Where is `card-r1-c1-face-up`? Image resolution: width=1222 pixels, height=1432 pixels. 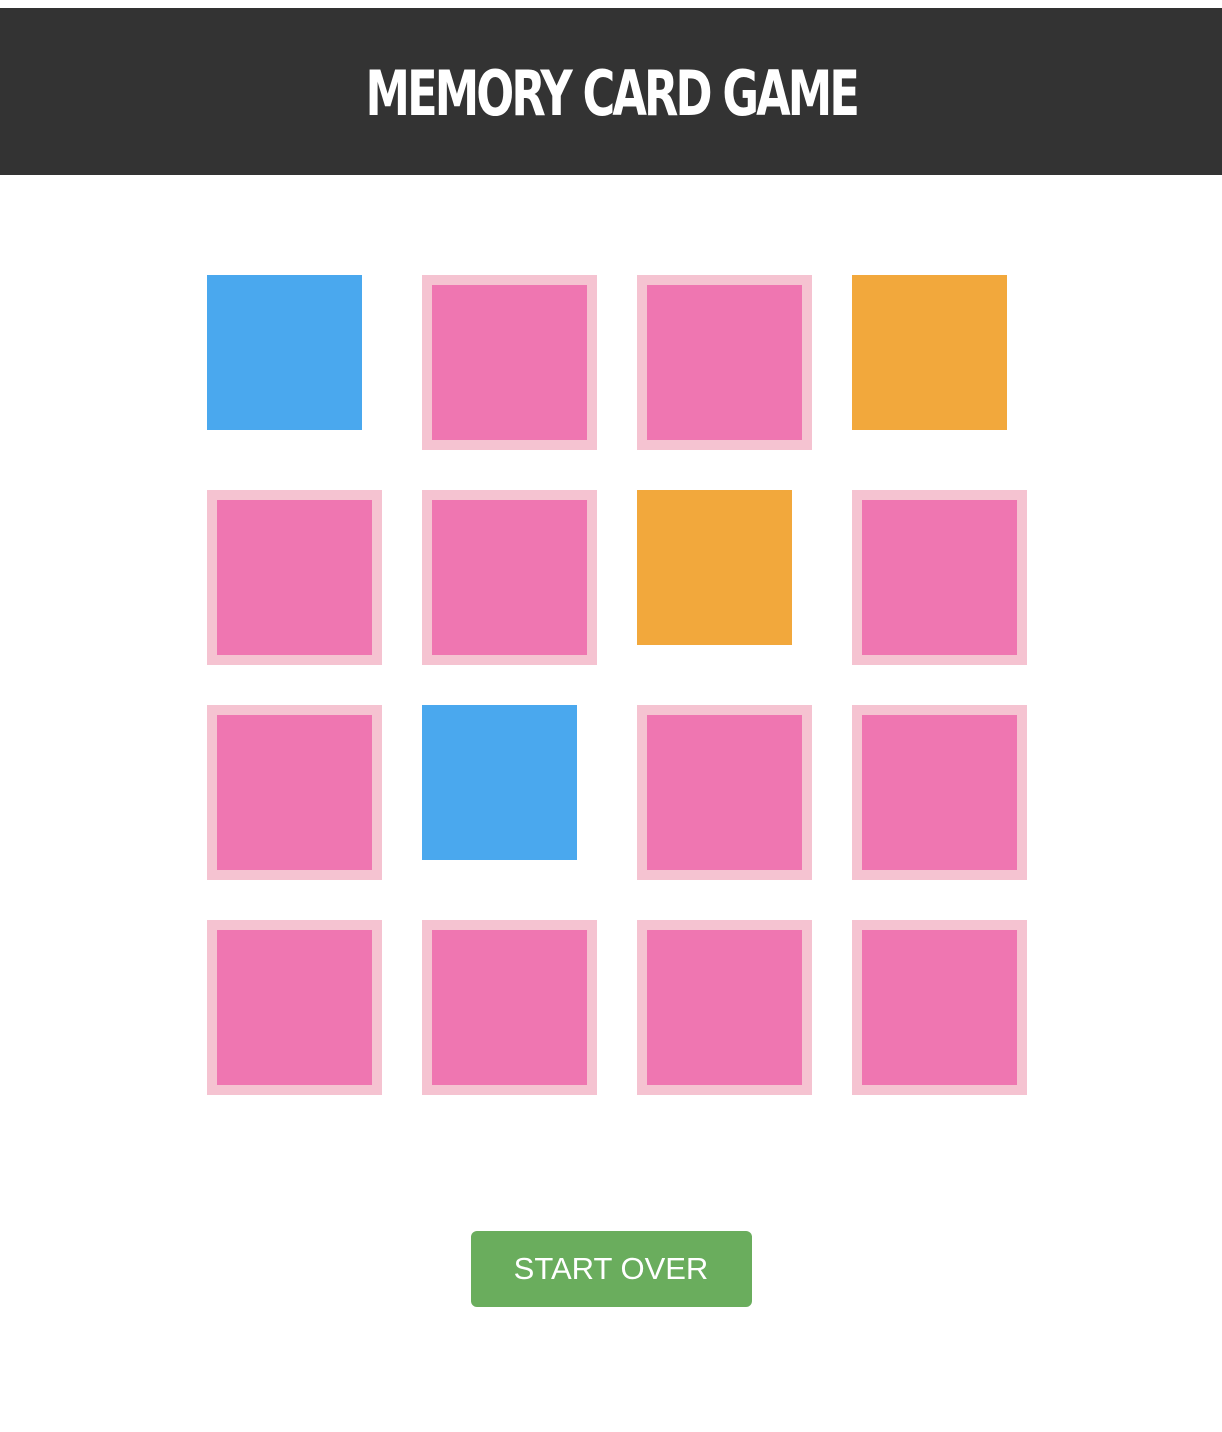
card-r1-c1-face-up is located at coordinates (294, 362).